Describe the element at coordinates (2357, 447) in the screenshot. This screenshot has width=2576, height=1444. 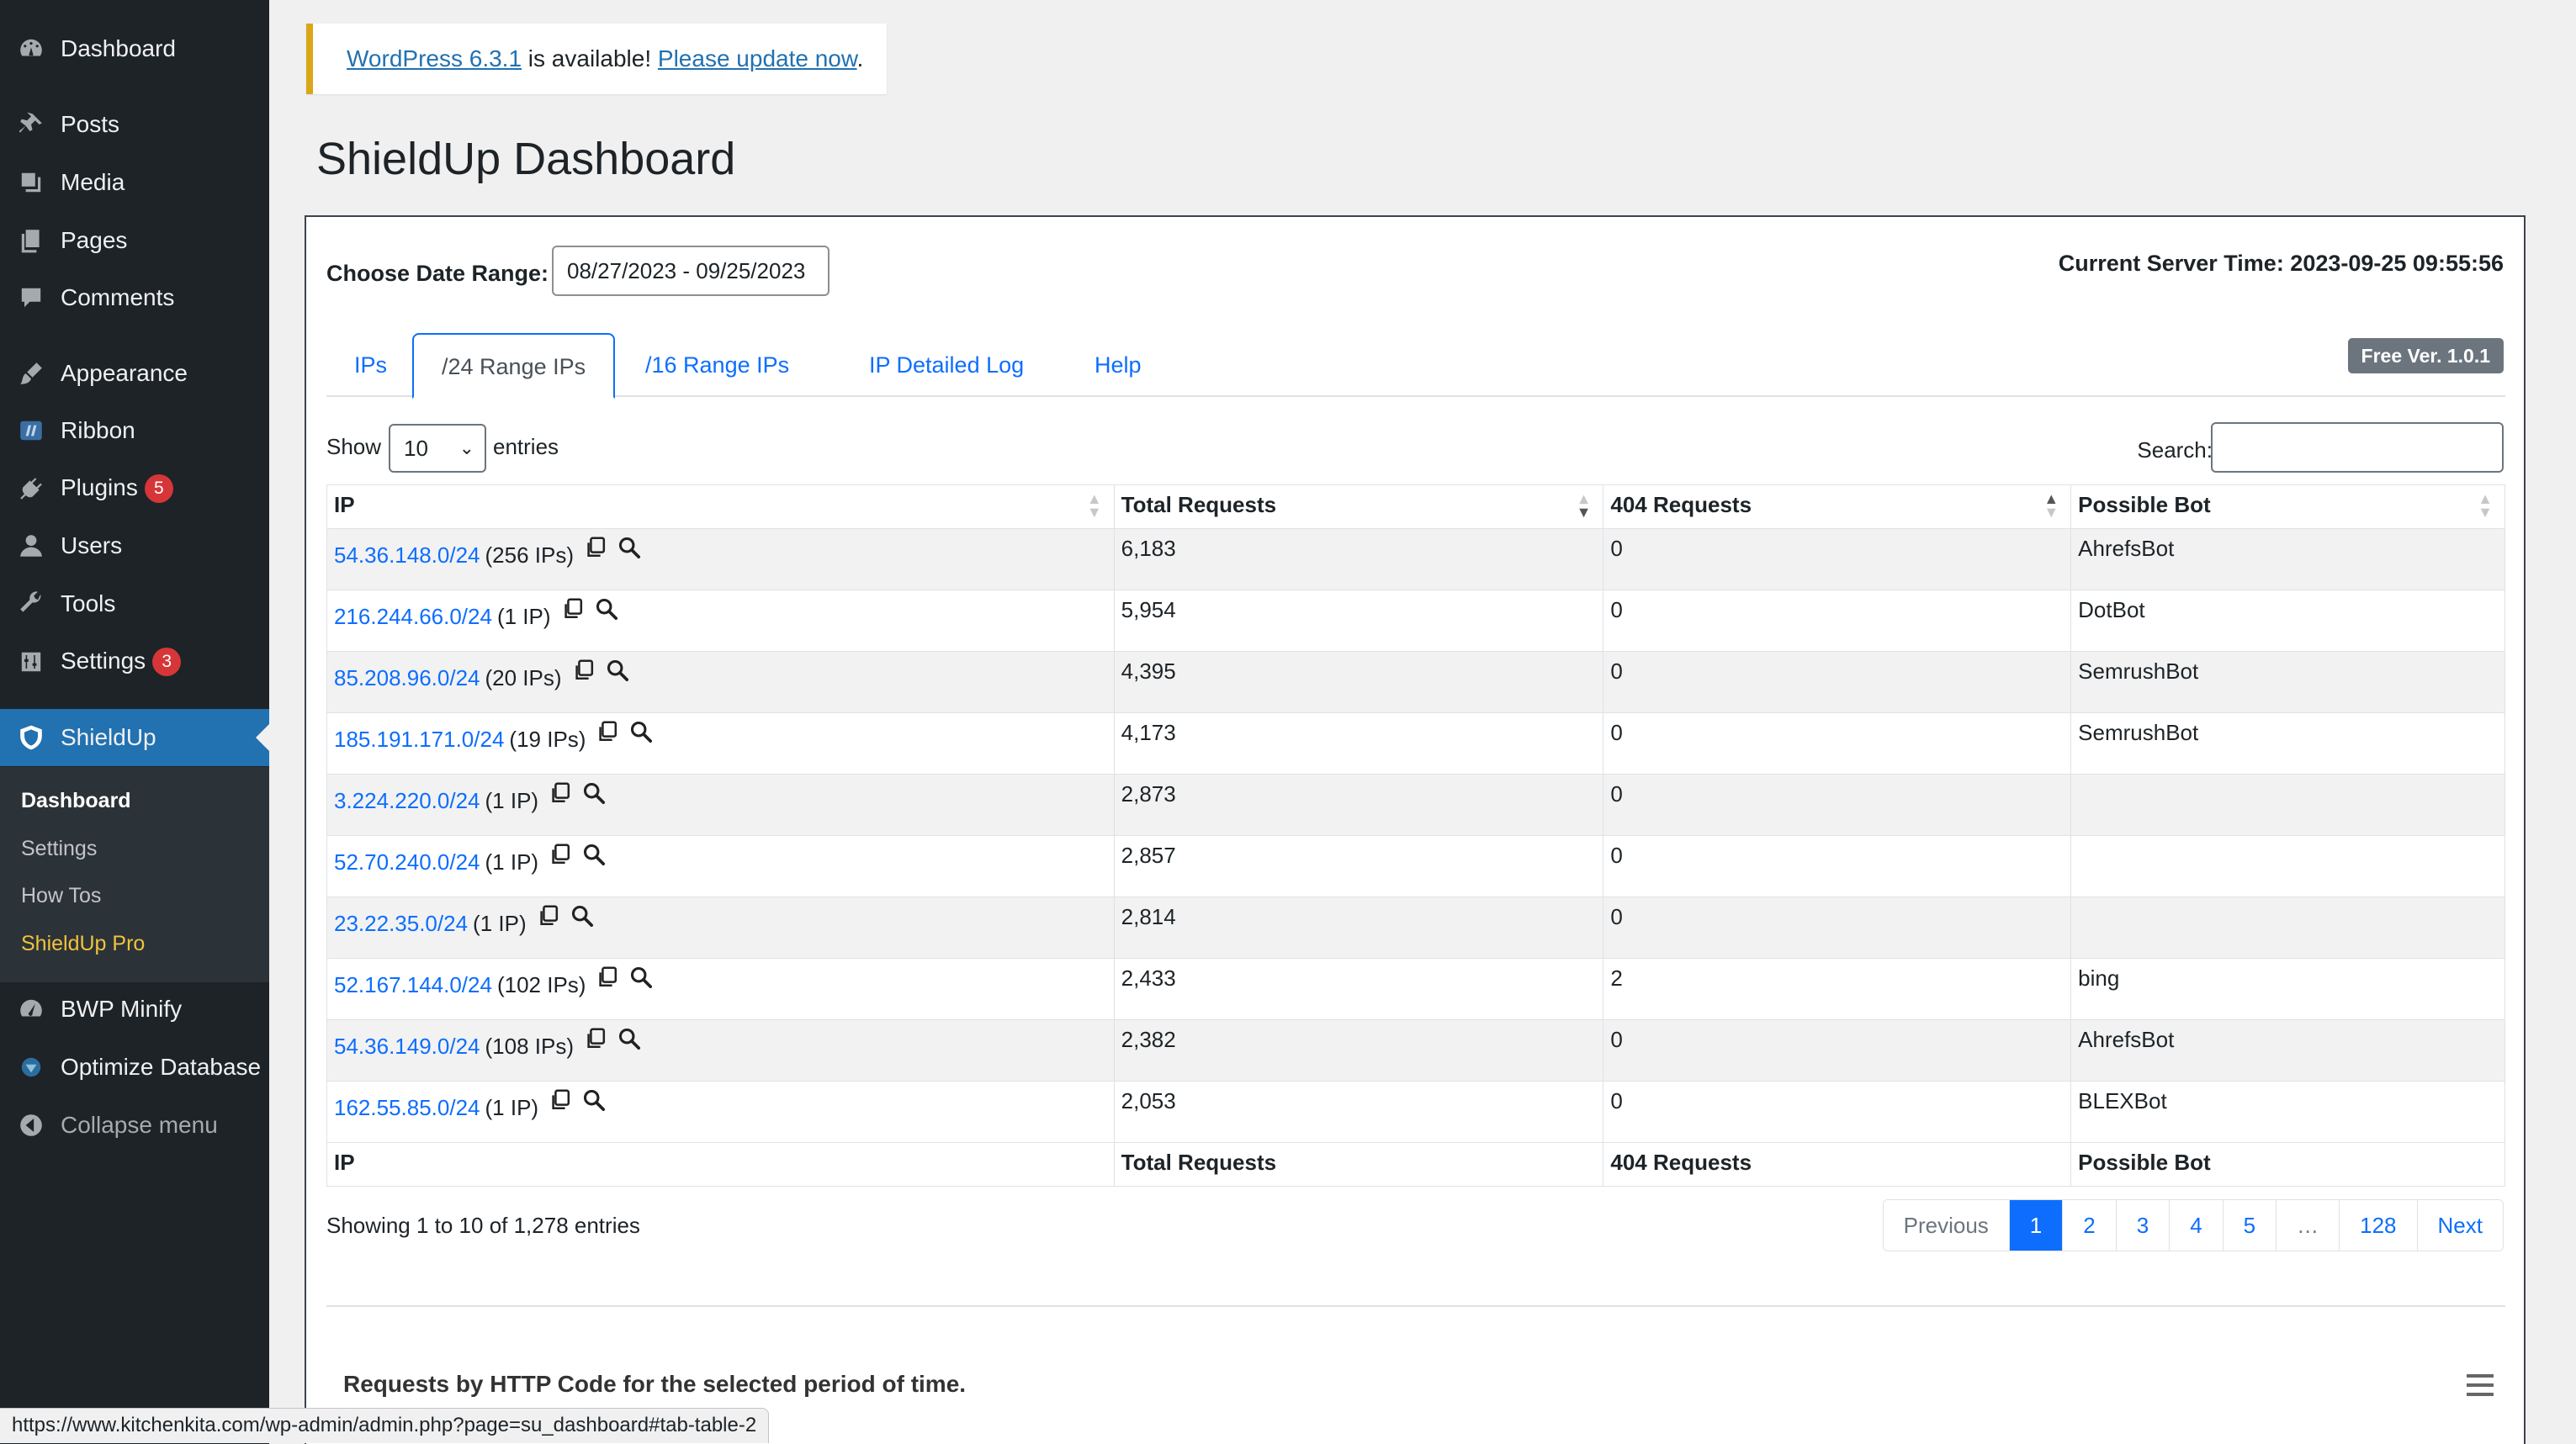
I see `search-input` at that location.